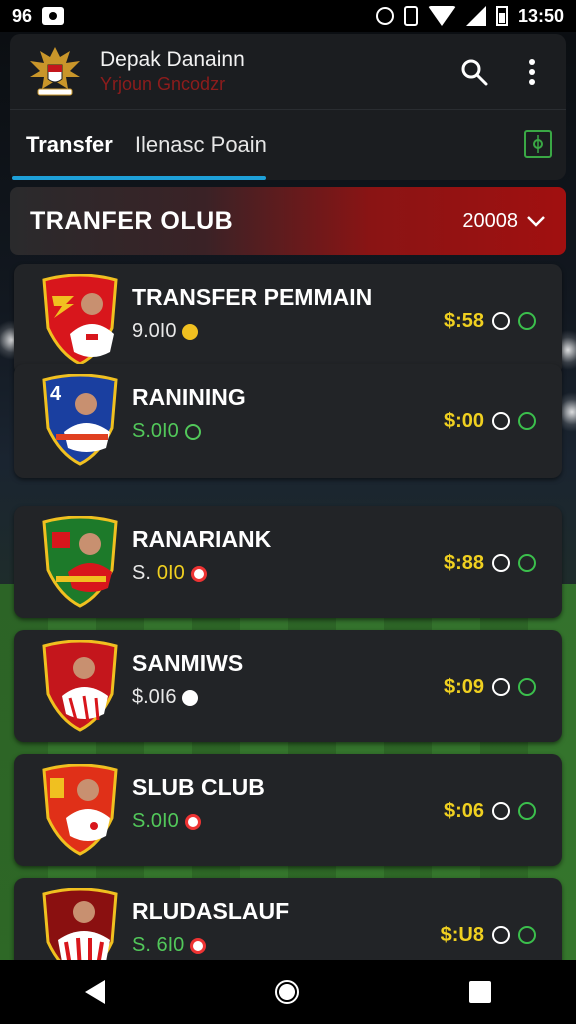 The height and width of the screenshot is (1024, 576). Describe the element at coordinates (463, 811) in the screenshot. I see `player-price: $:06` at that location.